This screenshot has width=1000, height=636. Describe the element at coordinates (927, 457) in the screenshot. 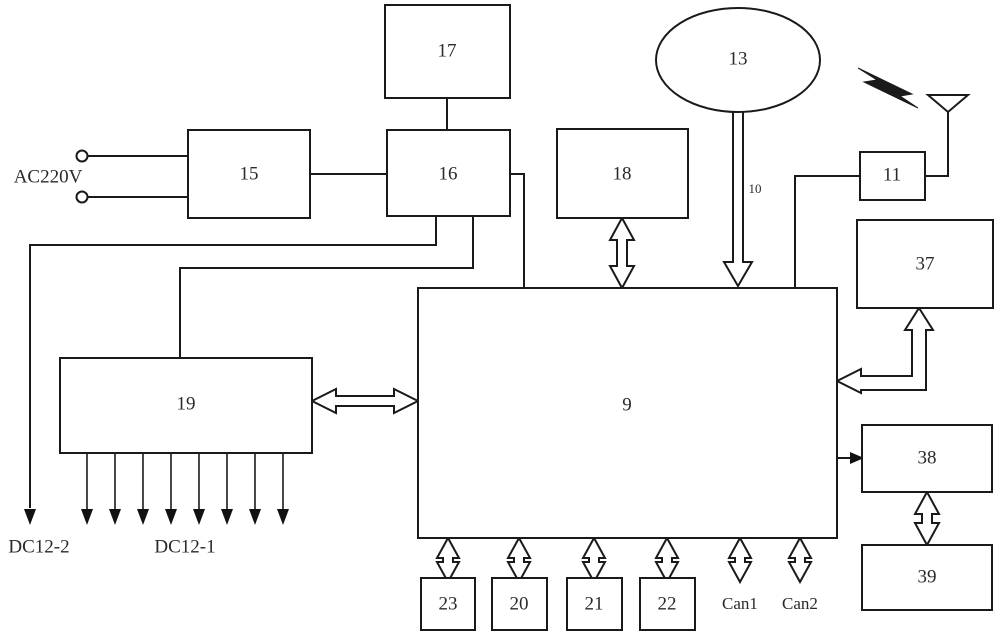

I see `block-38-label: 38` at that location.